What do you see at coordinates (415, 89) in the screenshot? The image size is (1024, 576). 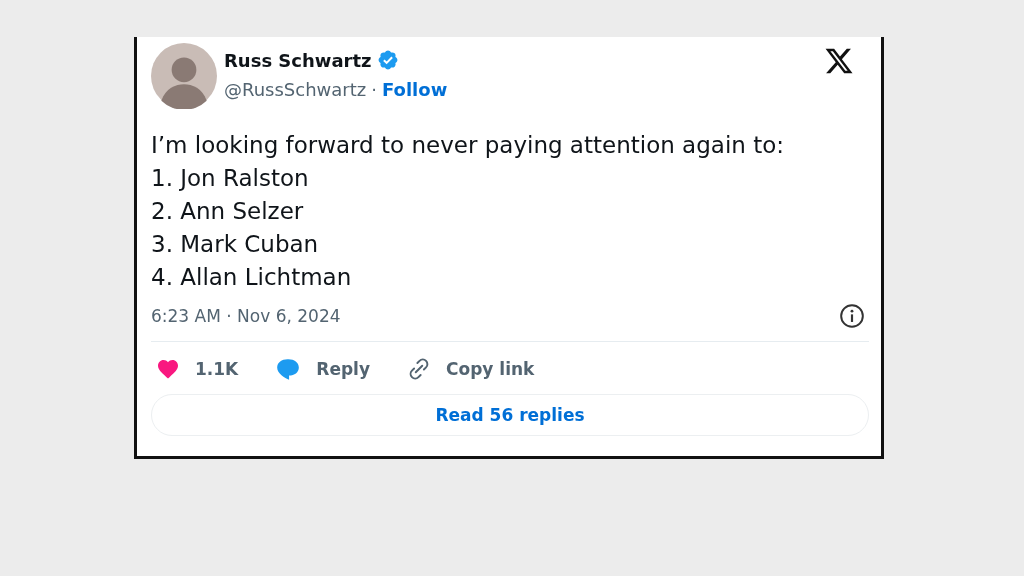 I see `follow-link: Follow` at bounding box center [415, 89].